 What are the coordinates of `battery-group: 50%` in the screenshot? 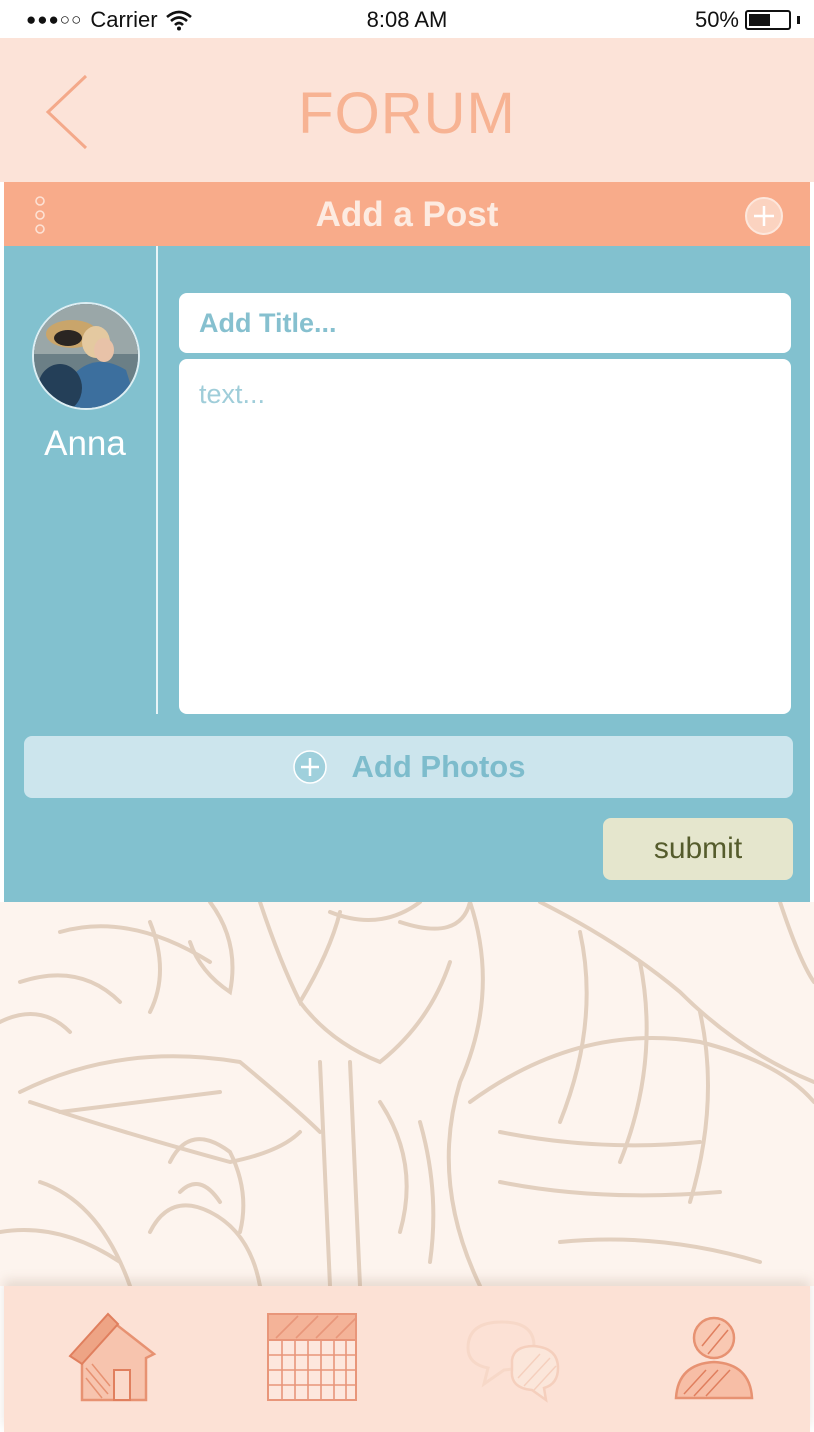 It's located at (747, 20).